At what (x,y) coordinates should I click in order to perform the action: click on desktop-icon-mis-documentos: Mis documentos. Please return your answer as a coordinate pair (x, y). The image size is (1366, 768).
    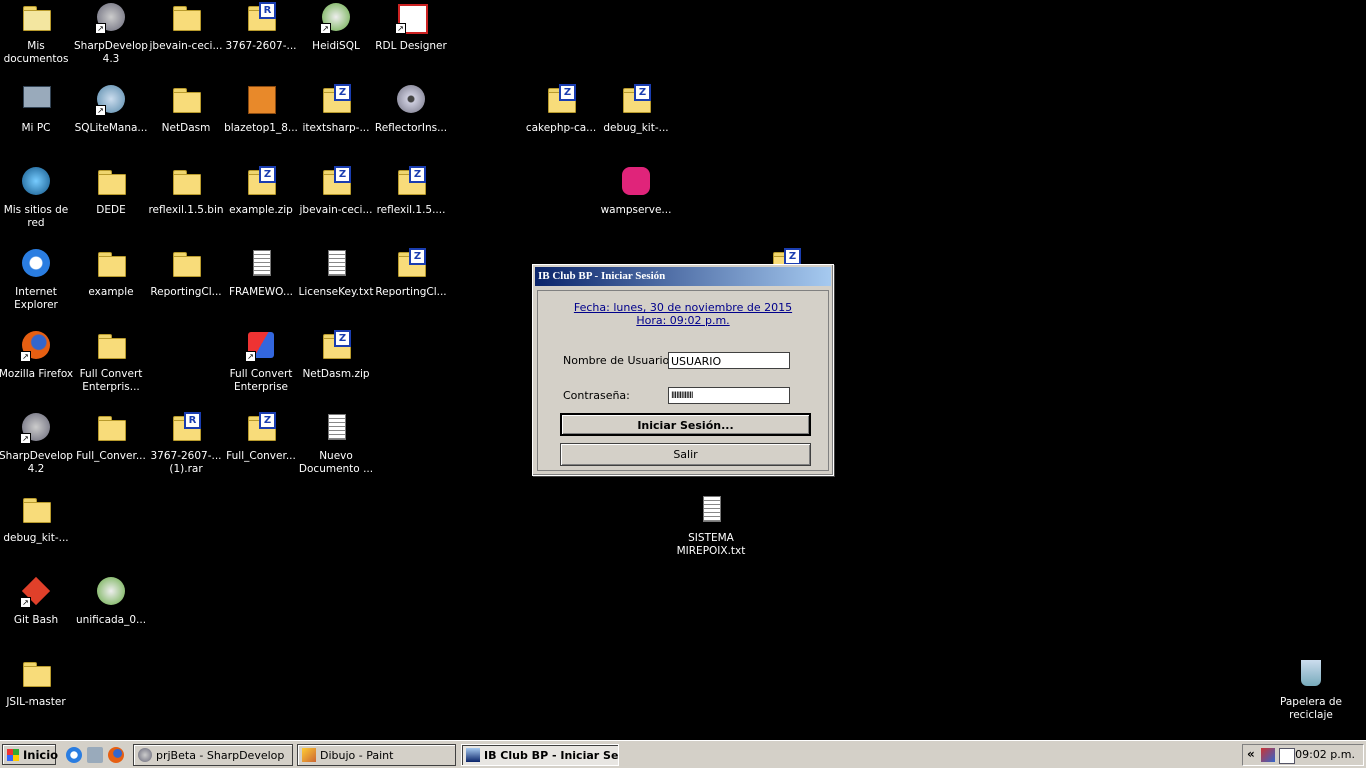
    Looking at the image, I should click on (37, 34).